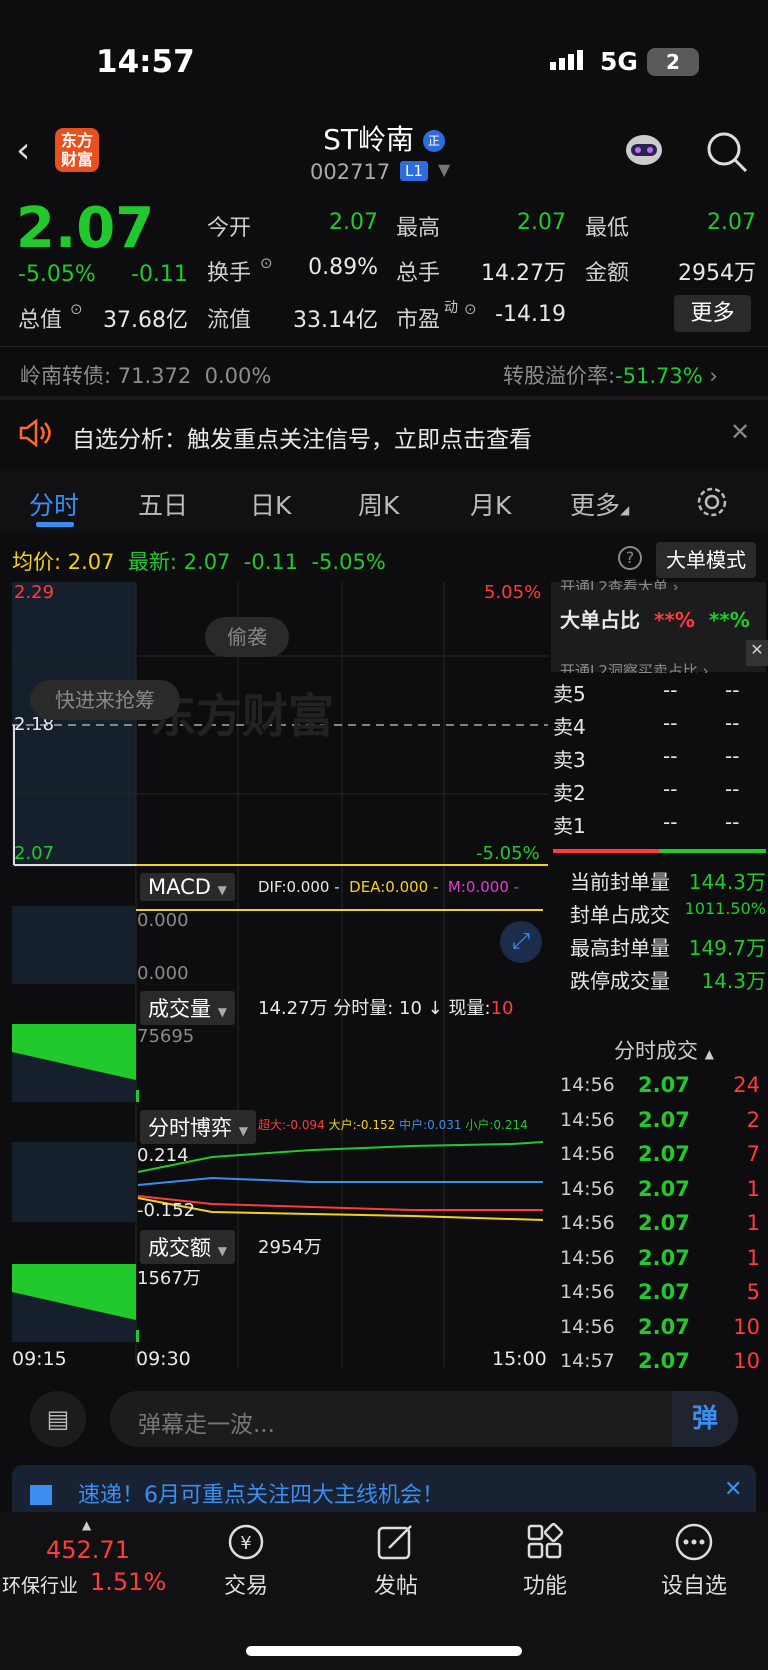  What do you see at coordinates (519, 1359) in the screenshot?
I see `time-axis-end: 15:00` at bounding box center [519, 1359].